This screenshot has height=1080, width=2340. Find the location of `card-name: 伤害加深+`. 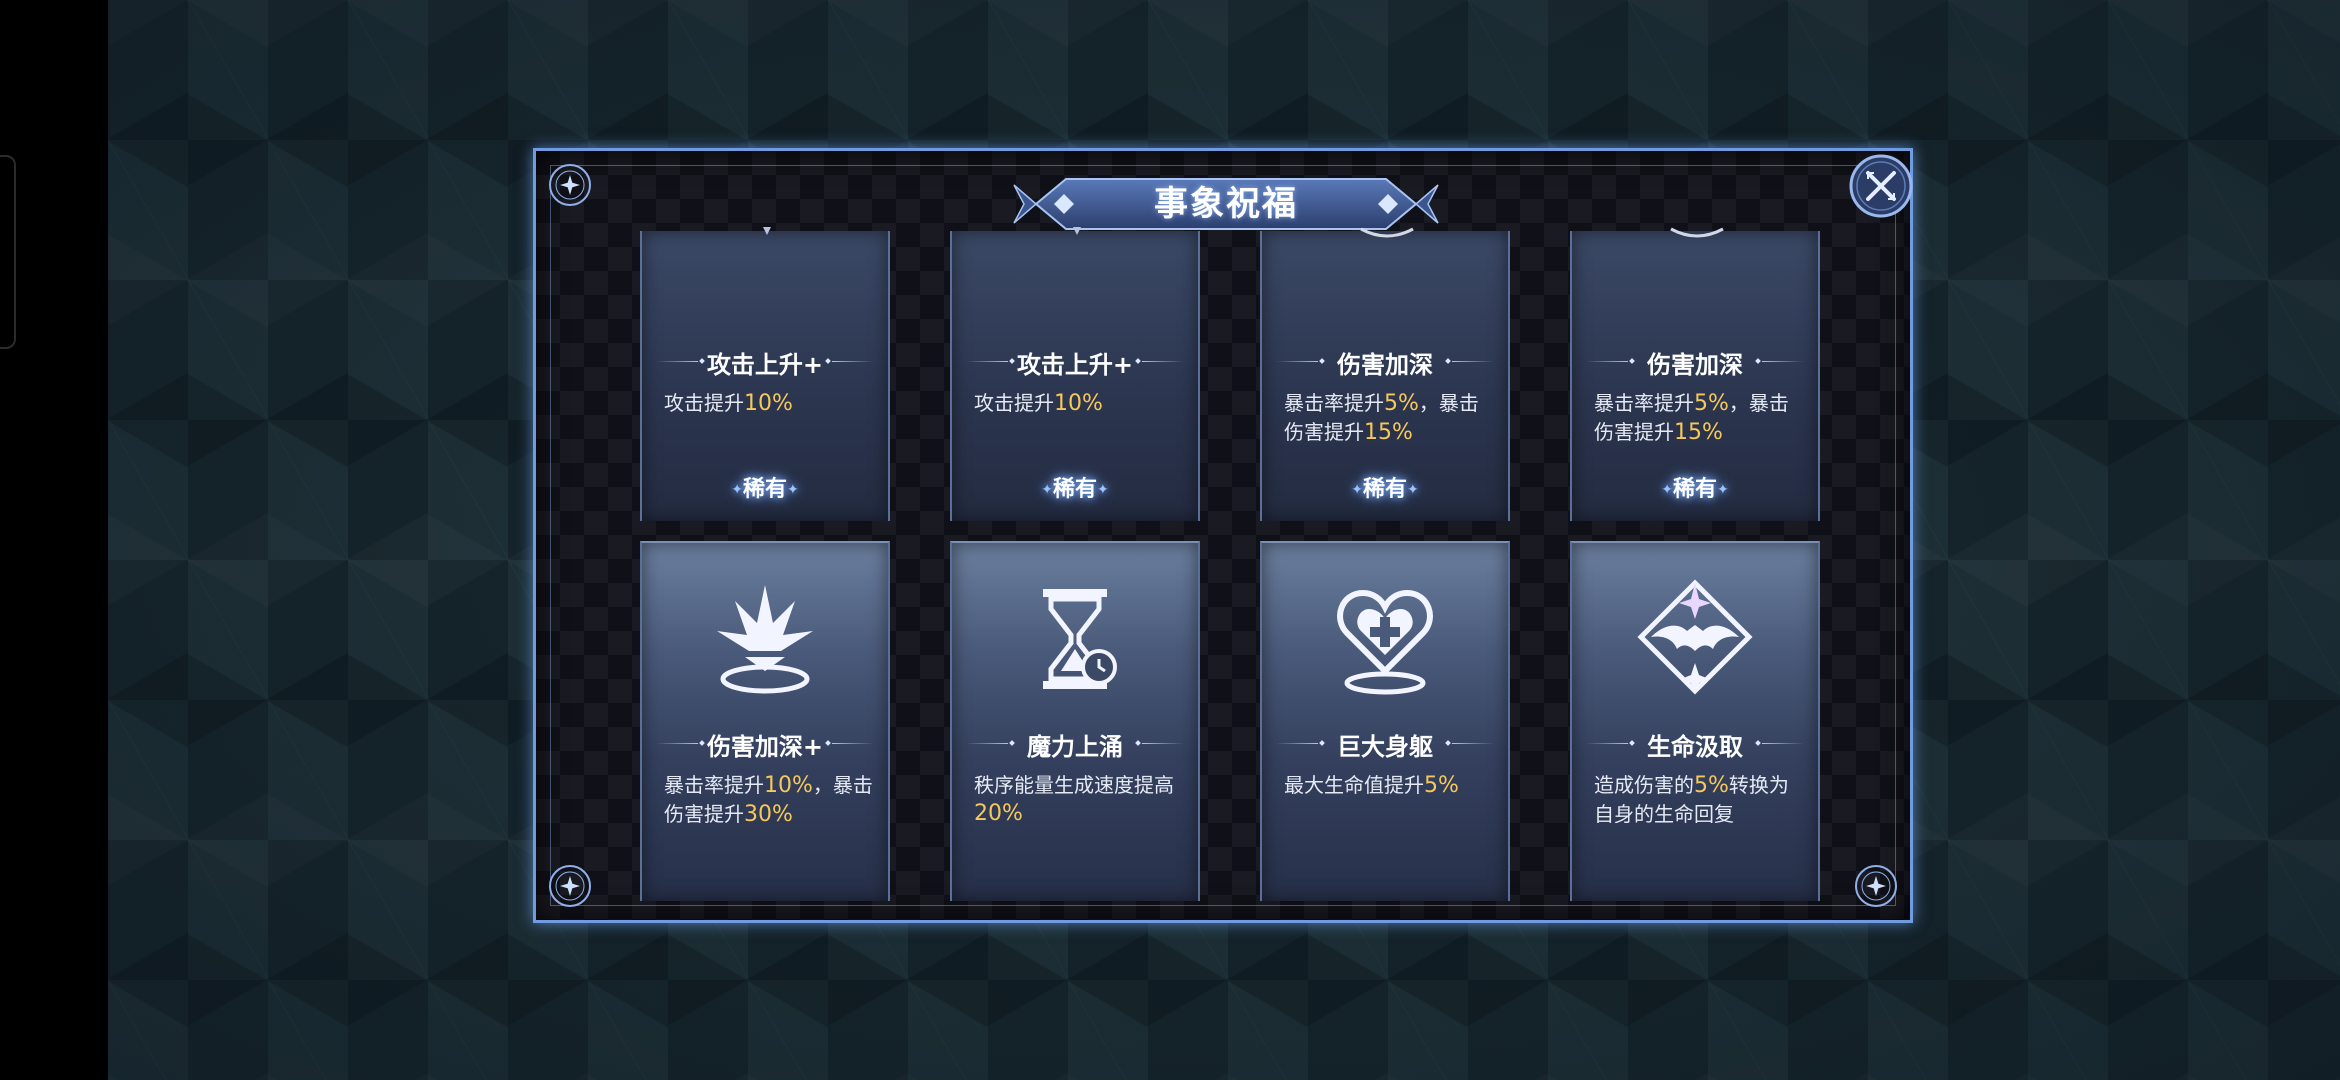

card-name: 伤害加深+ is located at coordinates (765, 747).